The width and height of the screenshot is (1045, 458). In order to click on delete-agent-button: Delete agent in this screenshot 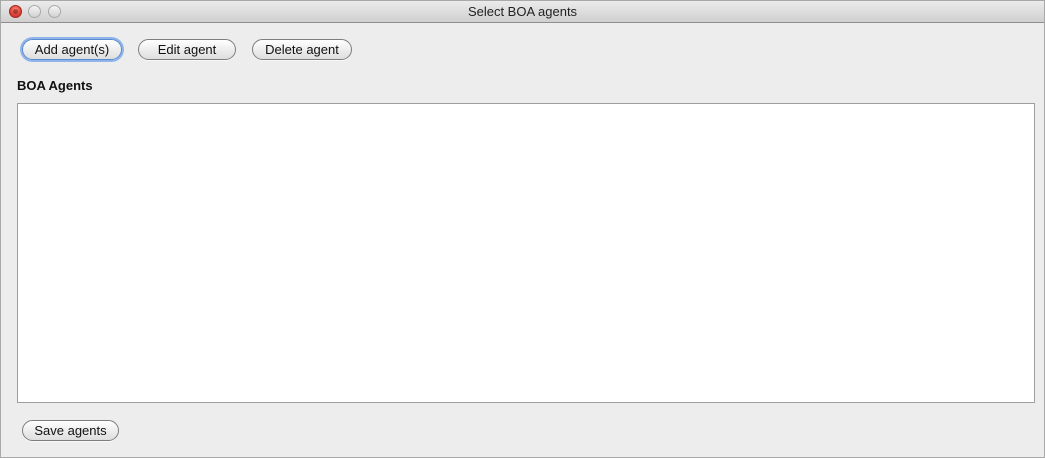, I will do `click(302, 49)`.